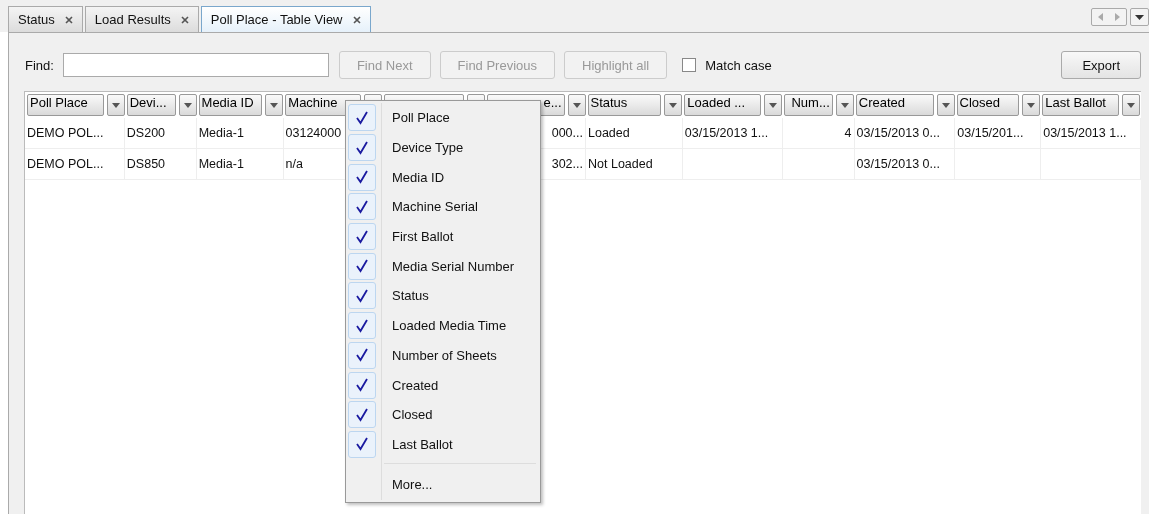  Describe the element at coordinates (442, 147) in the screenshot. I see `menu-item: Device Type` at that location.